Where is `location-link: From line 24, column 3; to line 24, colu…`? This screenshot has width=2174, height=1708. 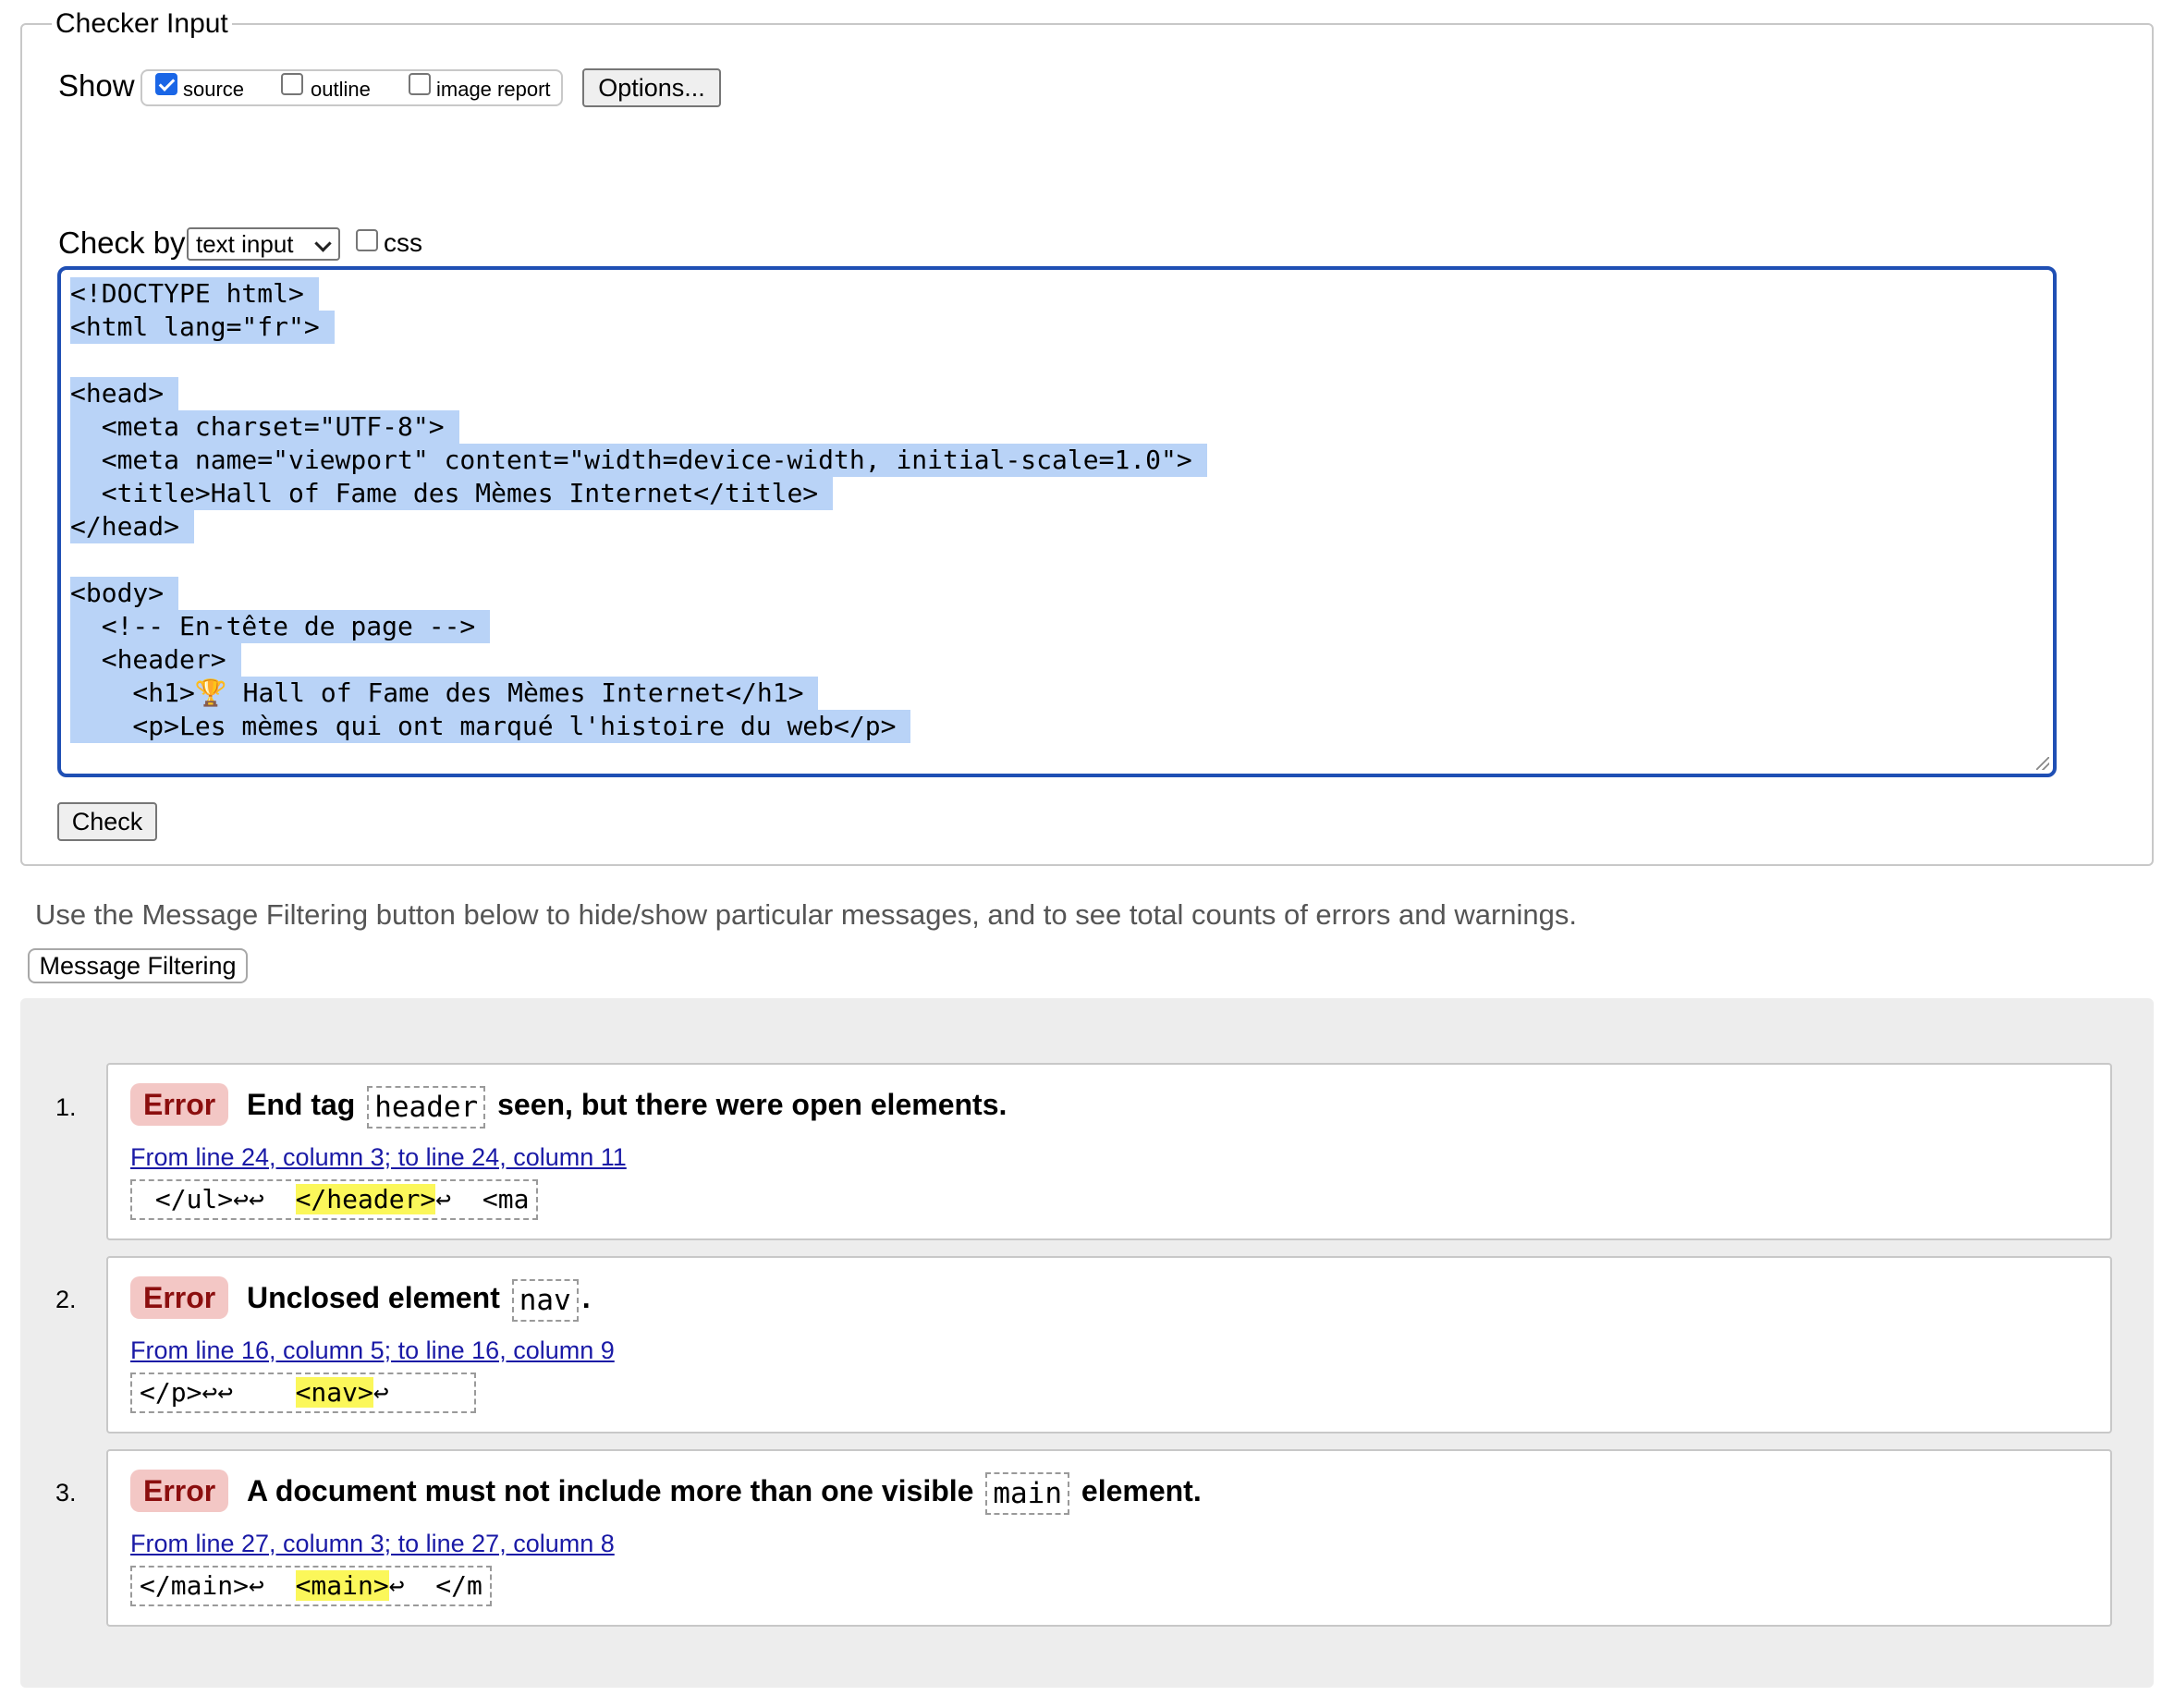
location-link: From line 24, column 3; to line 24, colu… is located at coordinates (378, 1157).